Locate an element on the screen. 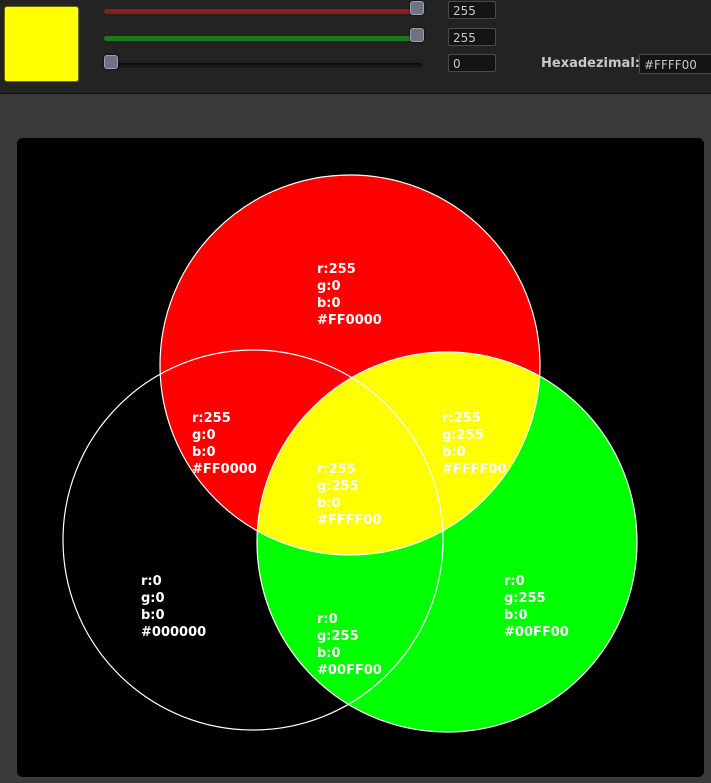  hex-label: Hexadezimal: is located at coordinates (590, 63).